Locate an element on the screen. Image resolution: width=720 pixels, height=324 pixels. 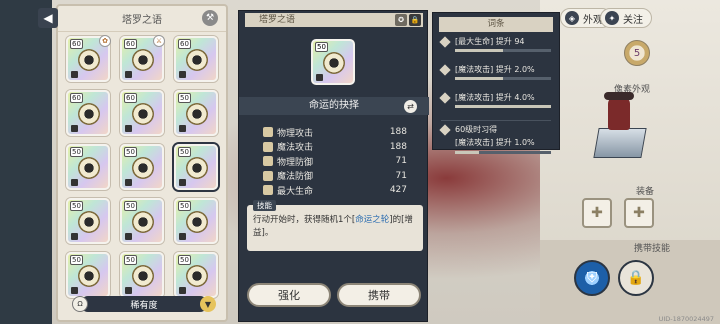
stat-row: 最大生命 427 is located at coordinates (335, 190).